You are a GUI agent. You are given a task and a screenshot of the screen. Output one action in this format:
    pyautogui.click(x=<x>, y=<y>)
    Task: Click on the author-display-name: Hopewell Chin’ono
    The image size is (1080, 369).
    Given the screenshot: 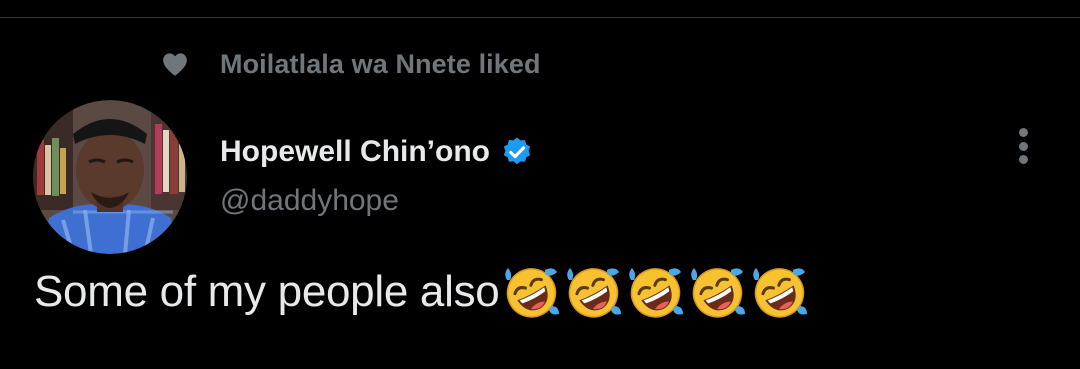 What is the action you would take?
    pyautogui.click(x=355, y=152)
    